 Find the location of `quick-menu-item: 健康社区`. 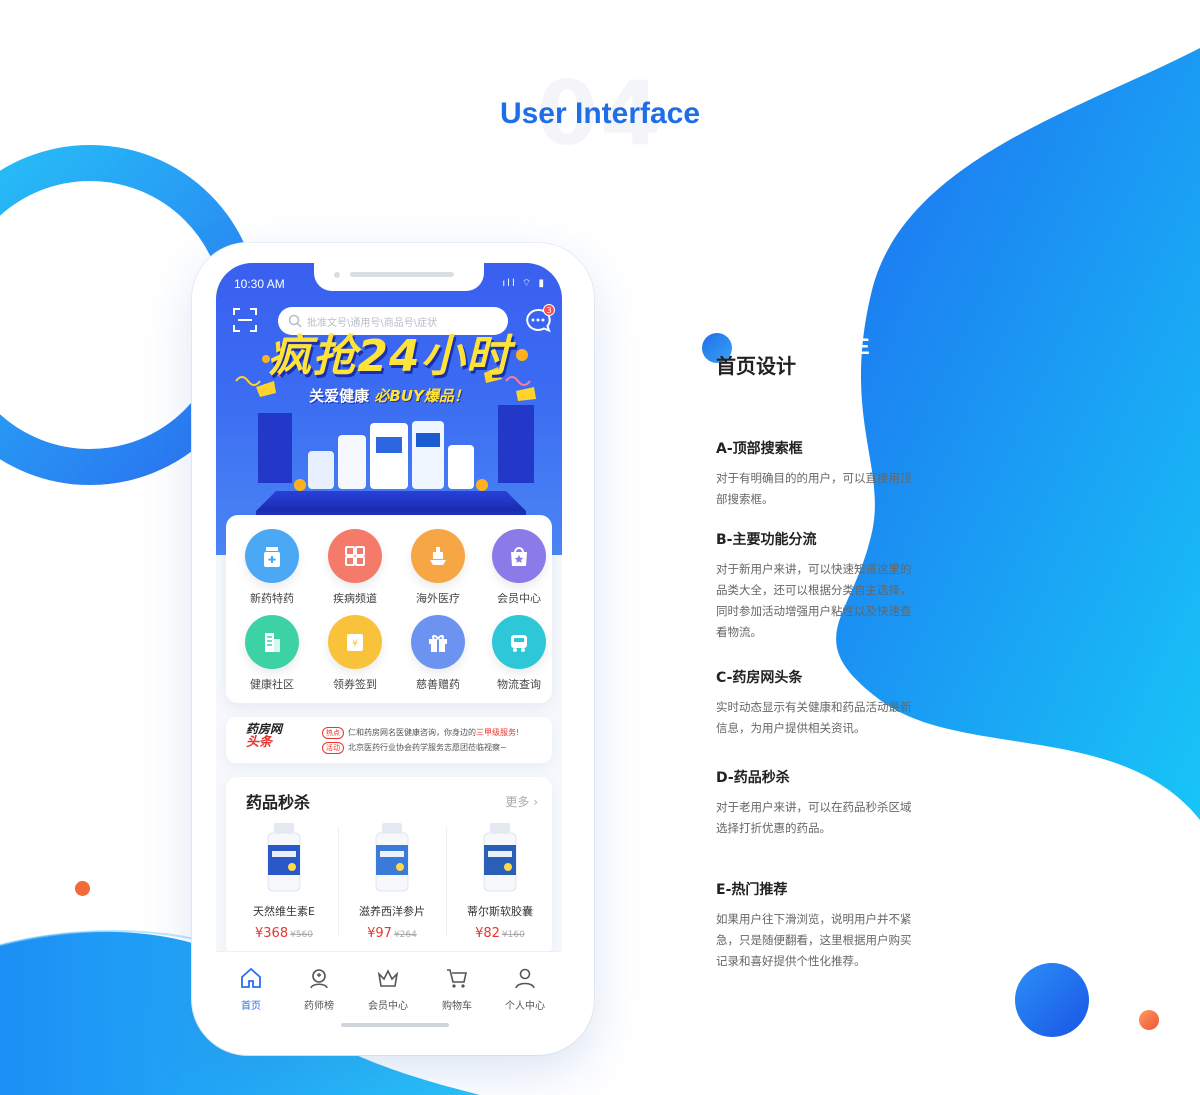

quick-menu-item: 健康社区 is located at coordinates (272, 653).